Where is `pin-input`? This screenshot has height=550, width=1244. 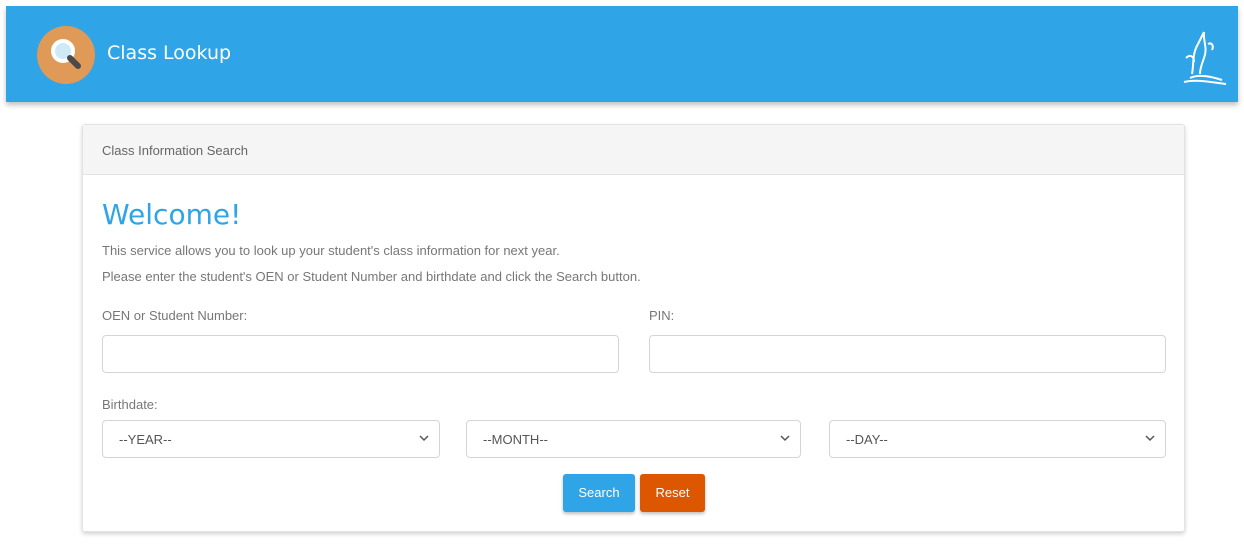
pin-input is located at coordinates (907, 354).